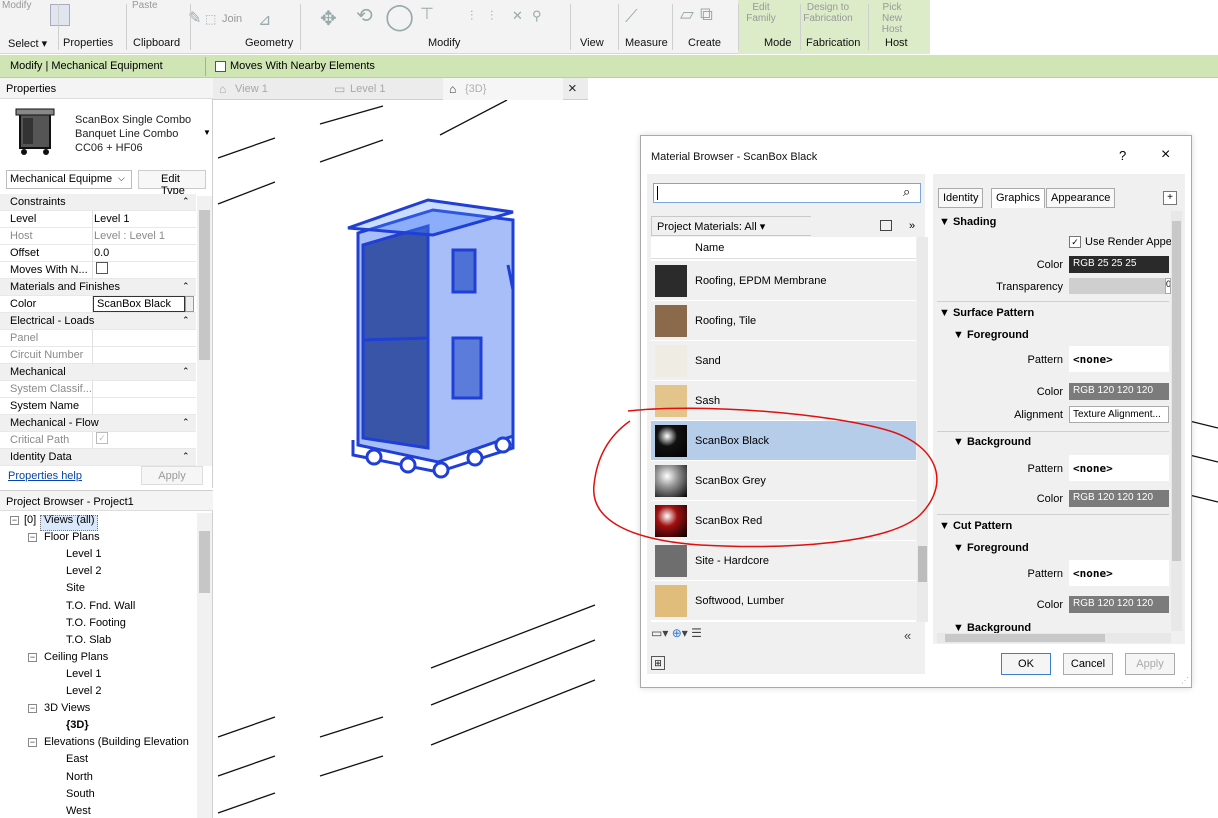  Describe the element at coordinates (1176, 391) in the screenshot. I see `editor-scrollbar-thumb` at that location.